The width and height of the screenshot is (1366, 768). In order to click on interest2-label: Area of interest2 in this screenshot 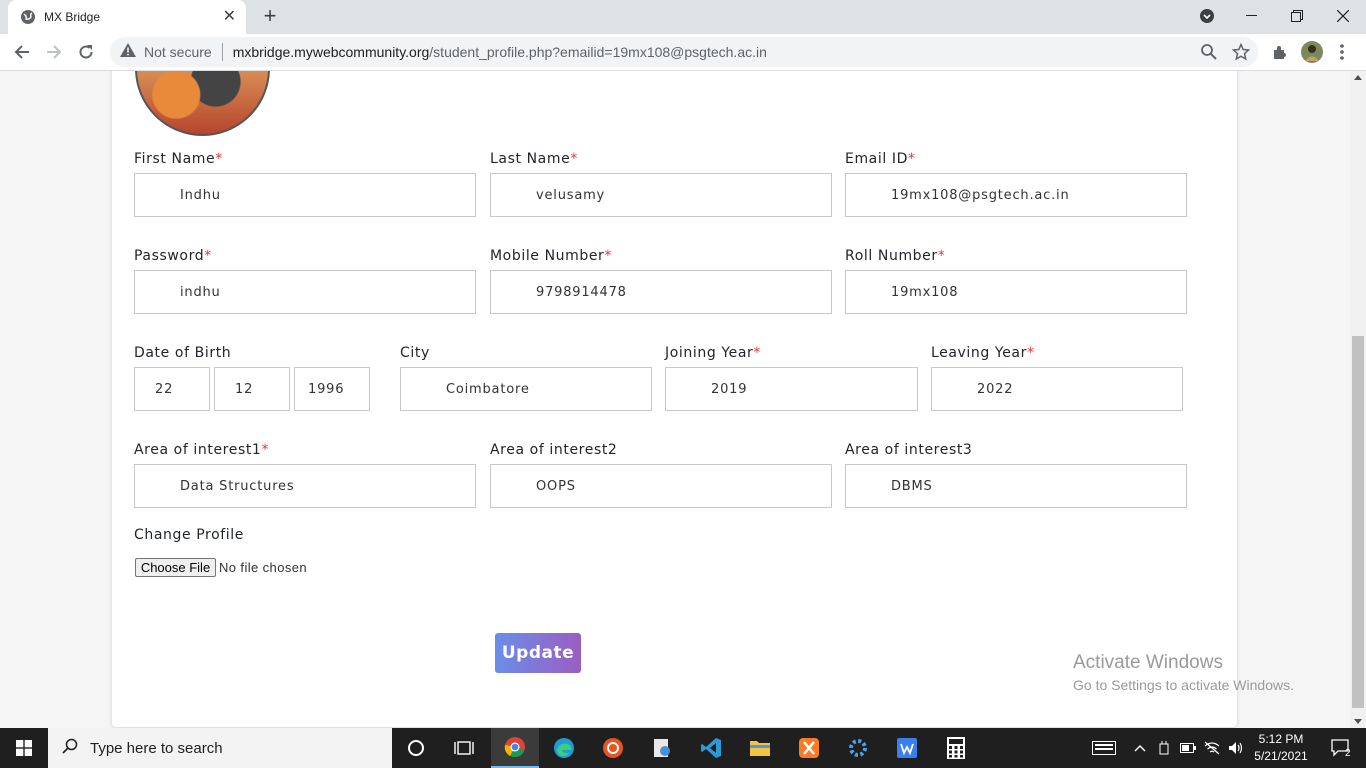, I will do `click(554, 450)`.